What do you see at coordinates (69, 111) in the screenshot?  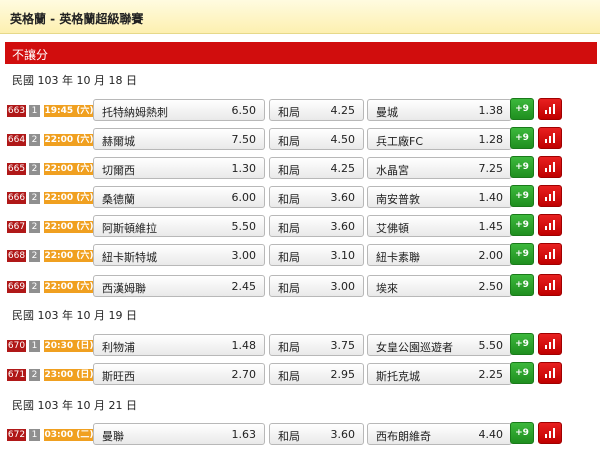 I see `match-time-badge: 19:45 (六)` at bounding box center [69, 111].